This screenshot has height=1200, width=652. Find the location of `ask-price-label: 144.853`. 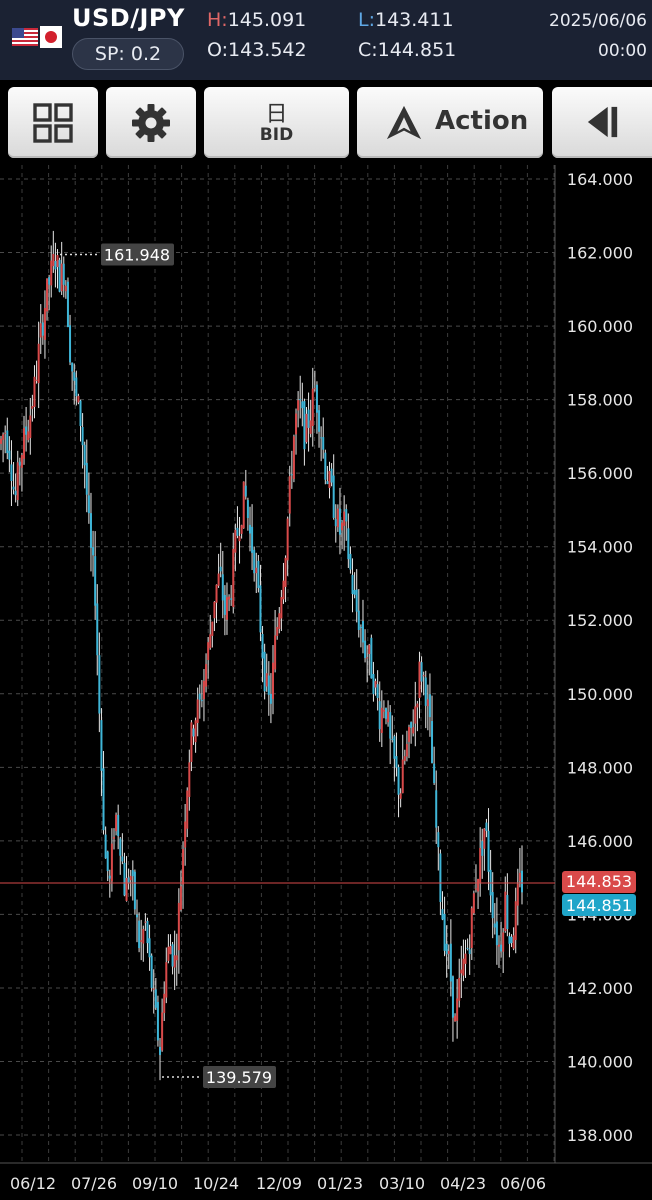

ask-price-label: 144.853 is located at coordinates (599, 881).